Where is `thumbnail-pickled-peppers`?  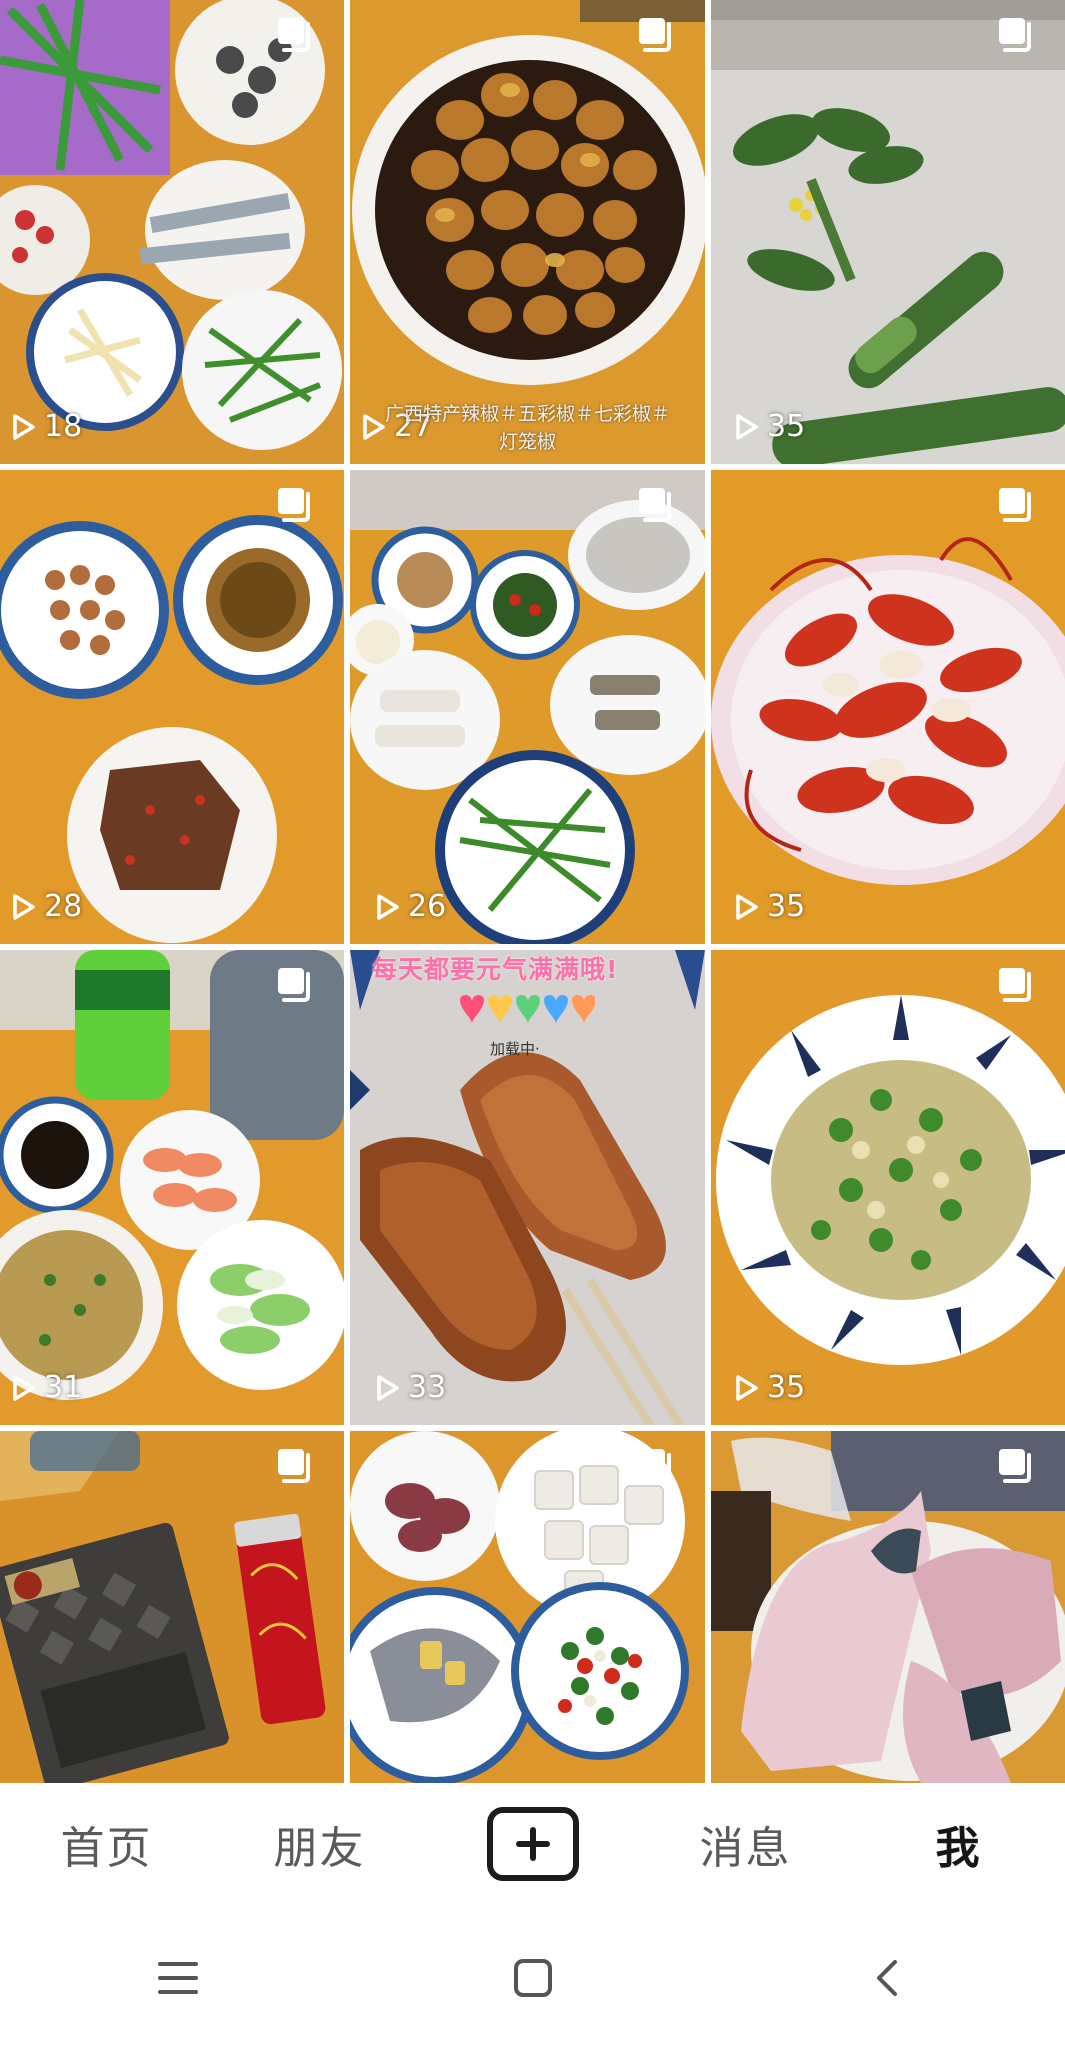 thumbnail-pickled-peppers is located at coordinates (527, 232).